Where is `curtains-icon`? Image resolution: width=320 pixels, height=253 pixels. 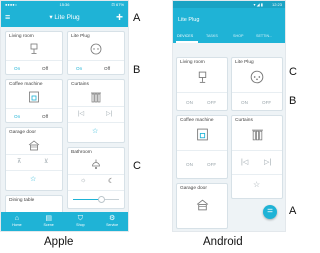 curtains-icon is located at coordinates (257, 137).